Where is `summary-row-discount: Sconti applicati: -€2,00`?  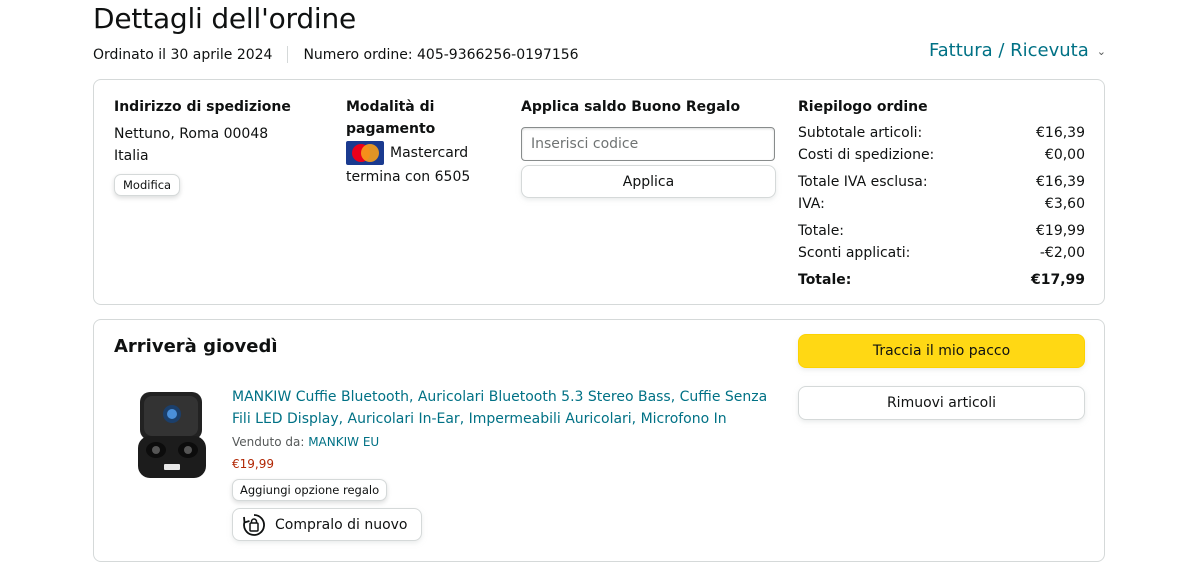 summary-row-discount: Sconti applicati: -€2,00 is located at coordinates (941, 253).